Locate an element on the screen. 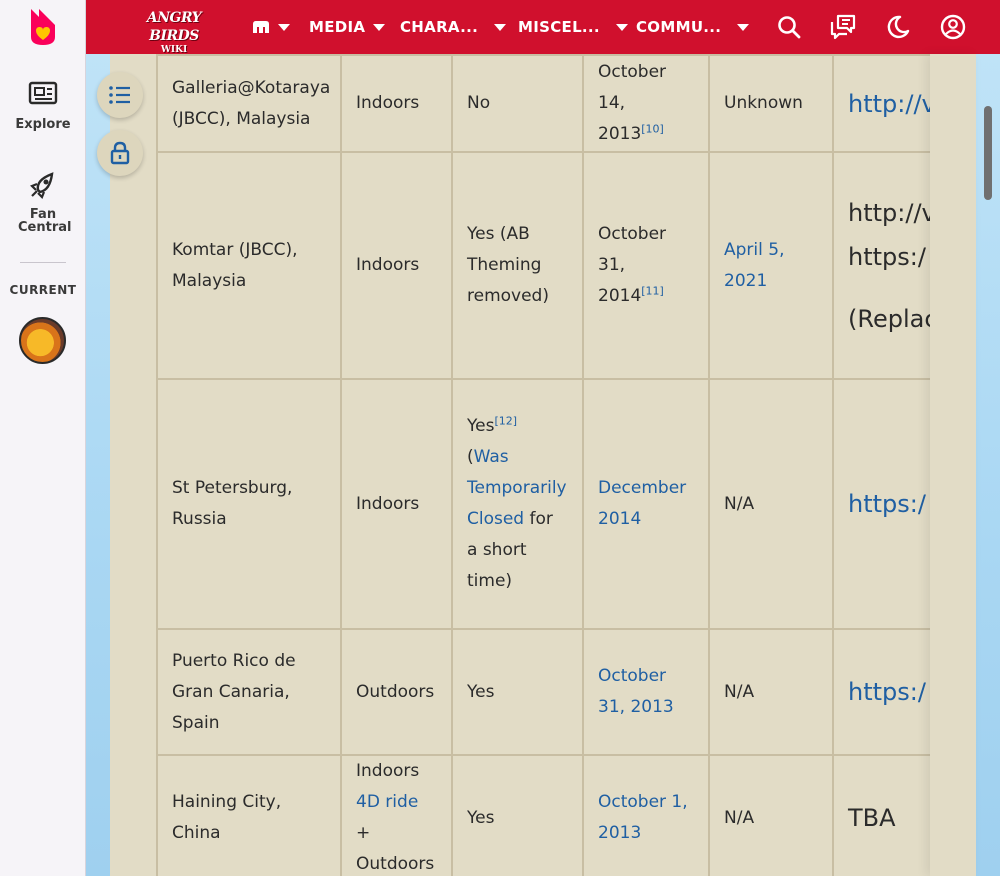  opened-cell: October 31, 2013 is located at coordinates (646, 692).